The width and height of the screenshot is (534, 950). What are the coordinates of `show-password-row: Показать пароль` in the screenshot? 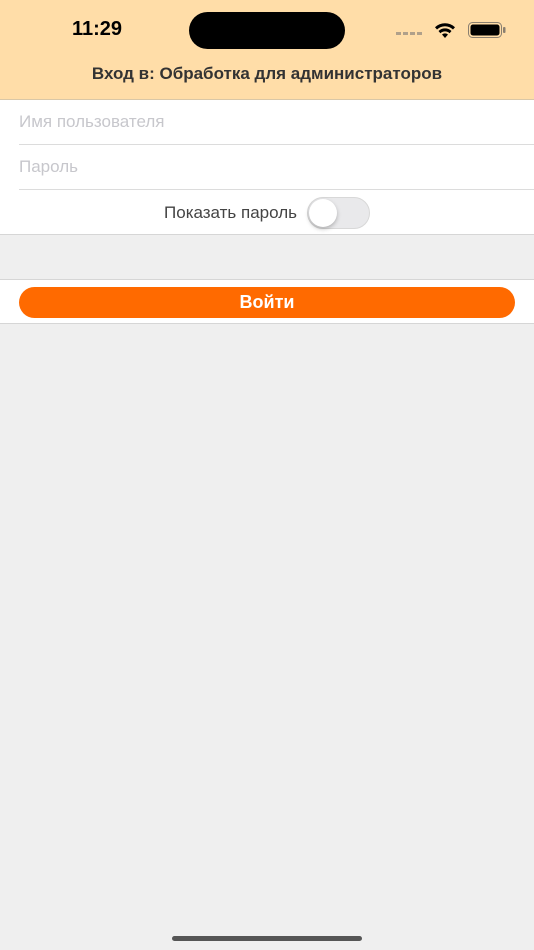 It's located at (267, 212).